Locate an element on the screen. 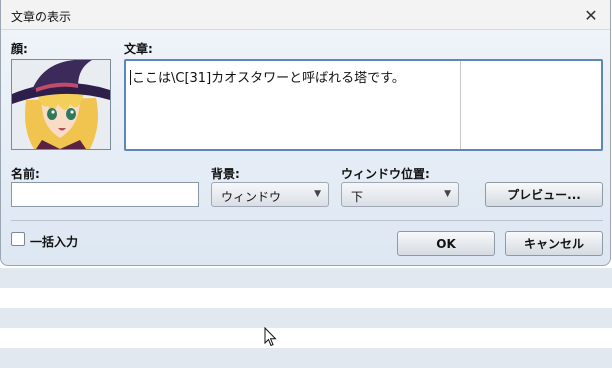  title-bar: 文章の表示 ✕ is located at coordinates (305, 15).